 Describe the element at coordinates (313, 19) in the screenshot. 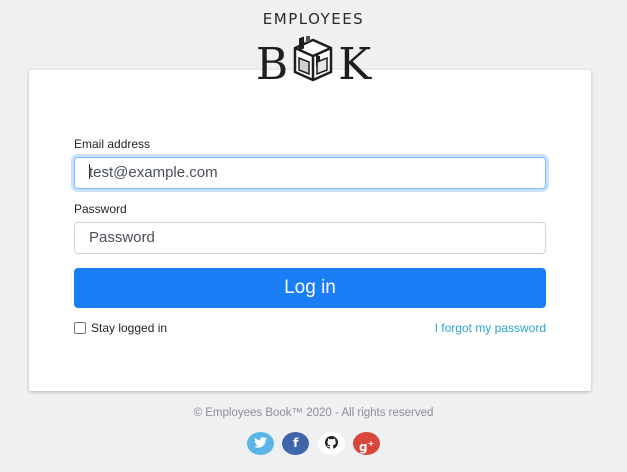

I see `brand-top-text: EMPLOYEES` at that location.